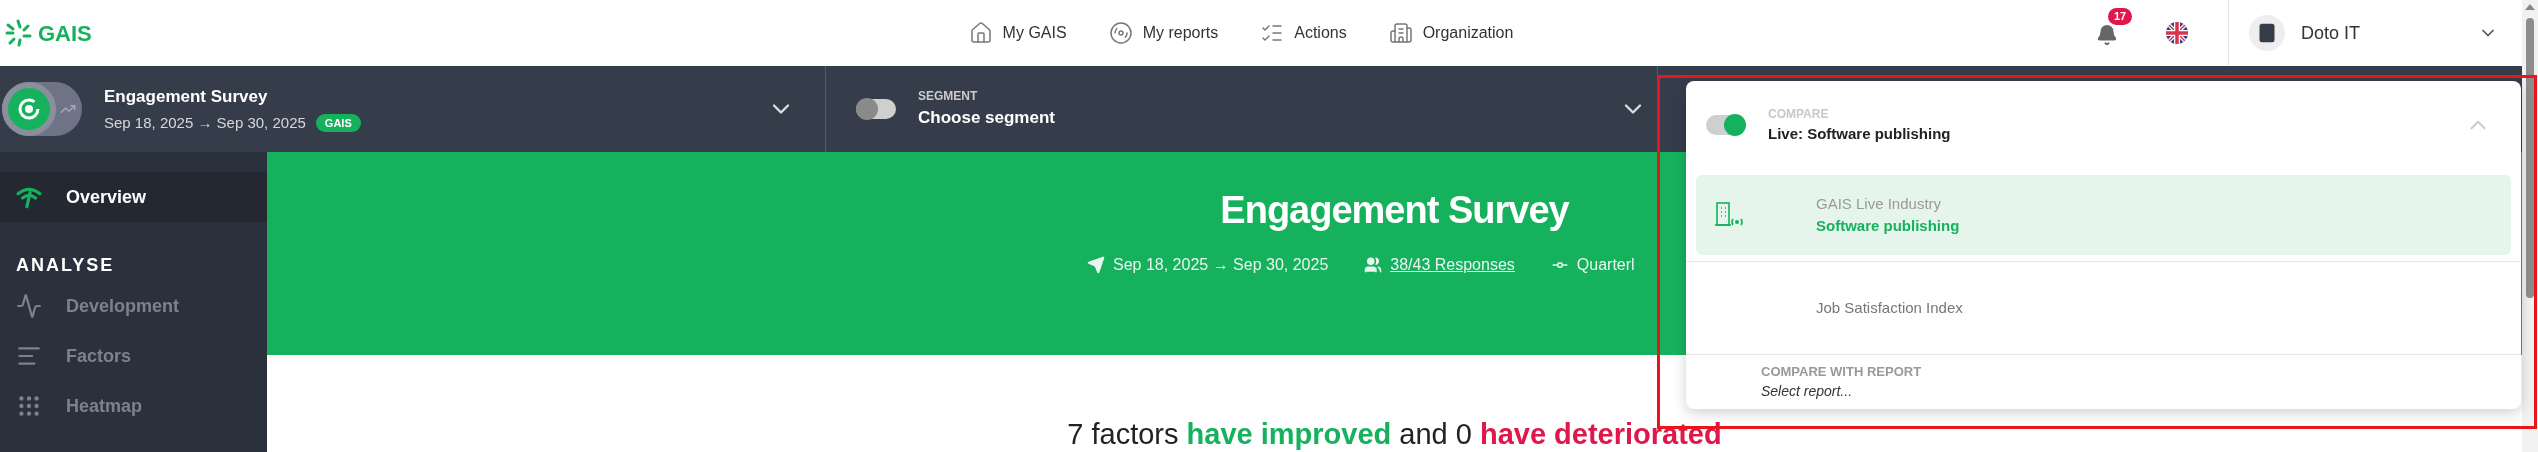  I want to click on sidebar-item: Overview, so click(133, 197).